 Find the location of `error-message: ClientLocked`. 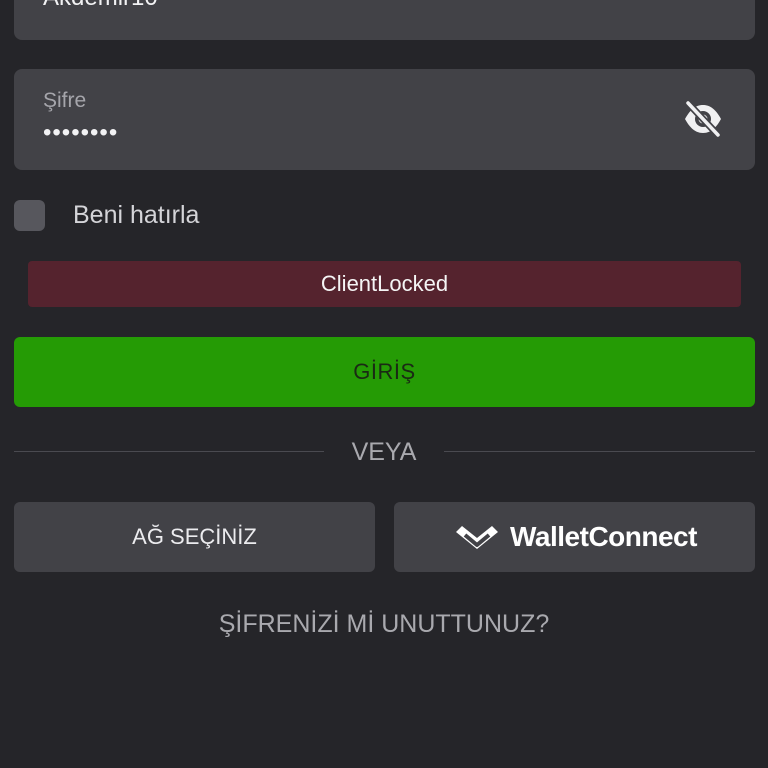

error-message: ClientLocked is located at coordinates (384, 283).